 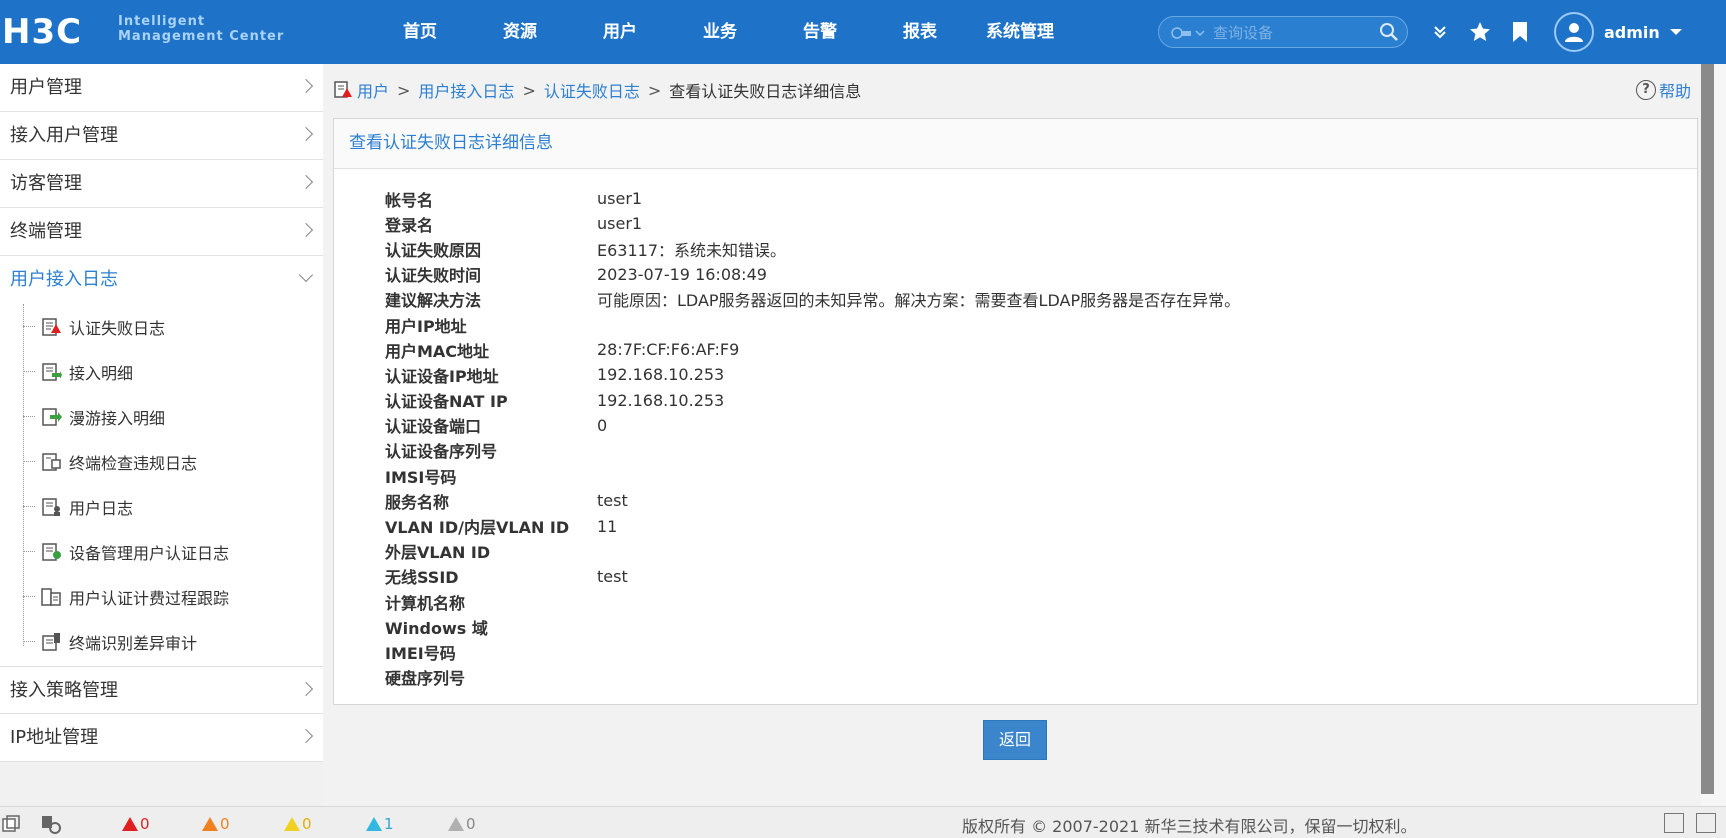 What do you see at coordinates (64, 135) in the screenshot?
I see `sidebar-item-label: 接入用户管理` at bounding box center [64, 135].